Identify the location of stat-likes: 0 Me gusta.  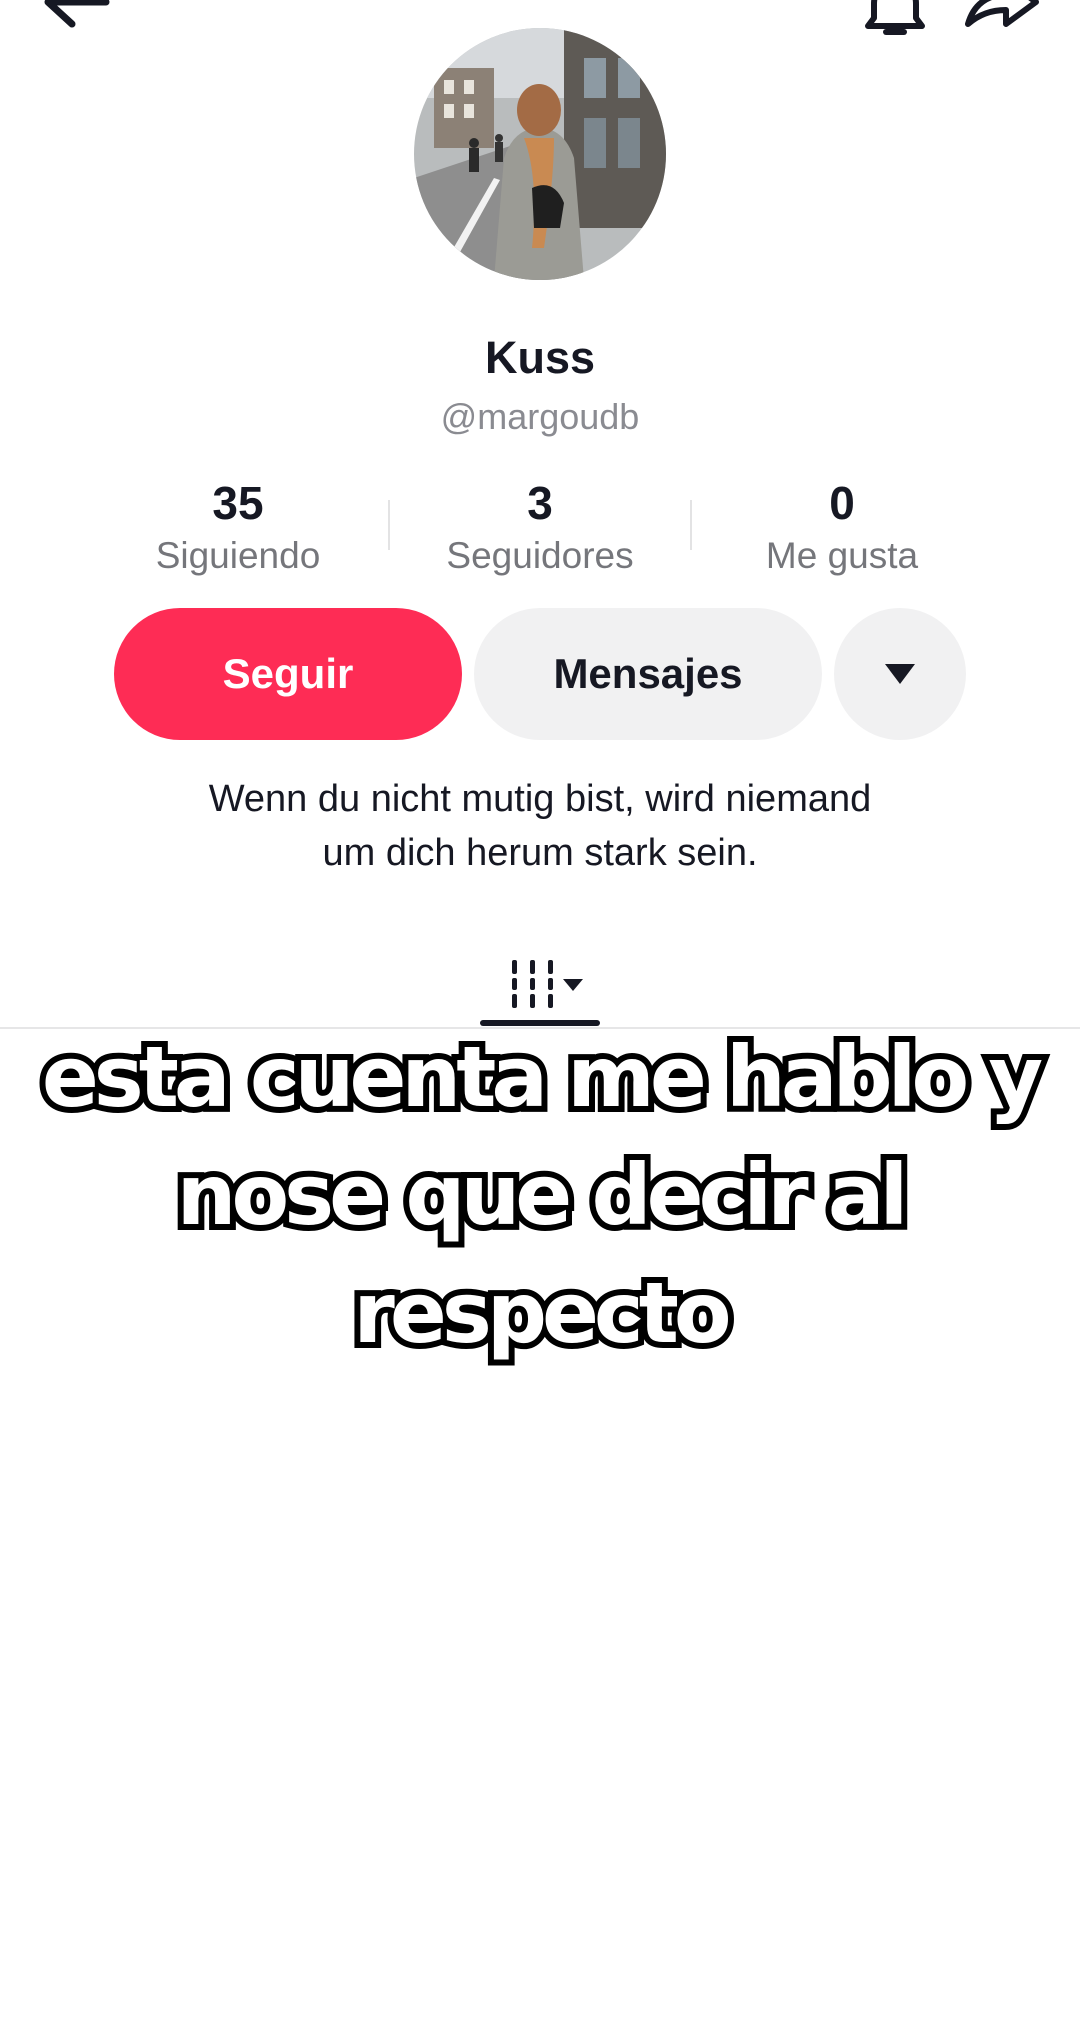
(842, 528).